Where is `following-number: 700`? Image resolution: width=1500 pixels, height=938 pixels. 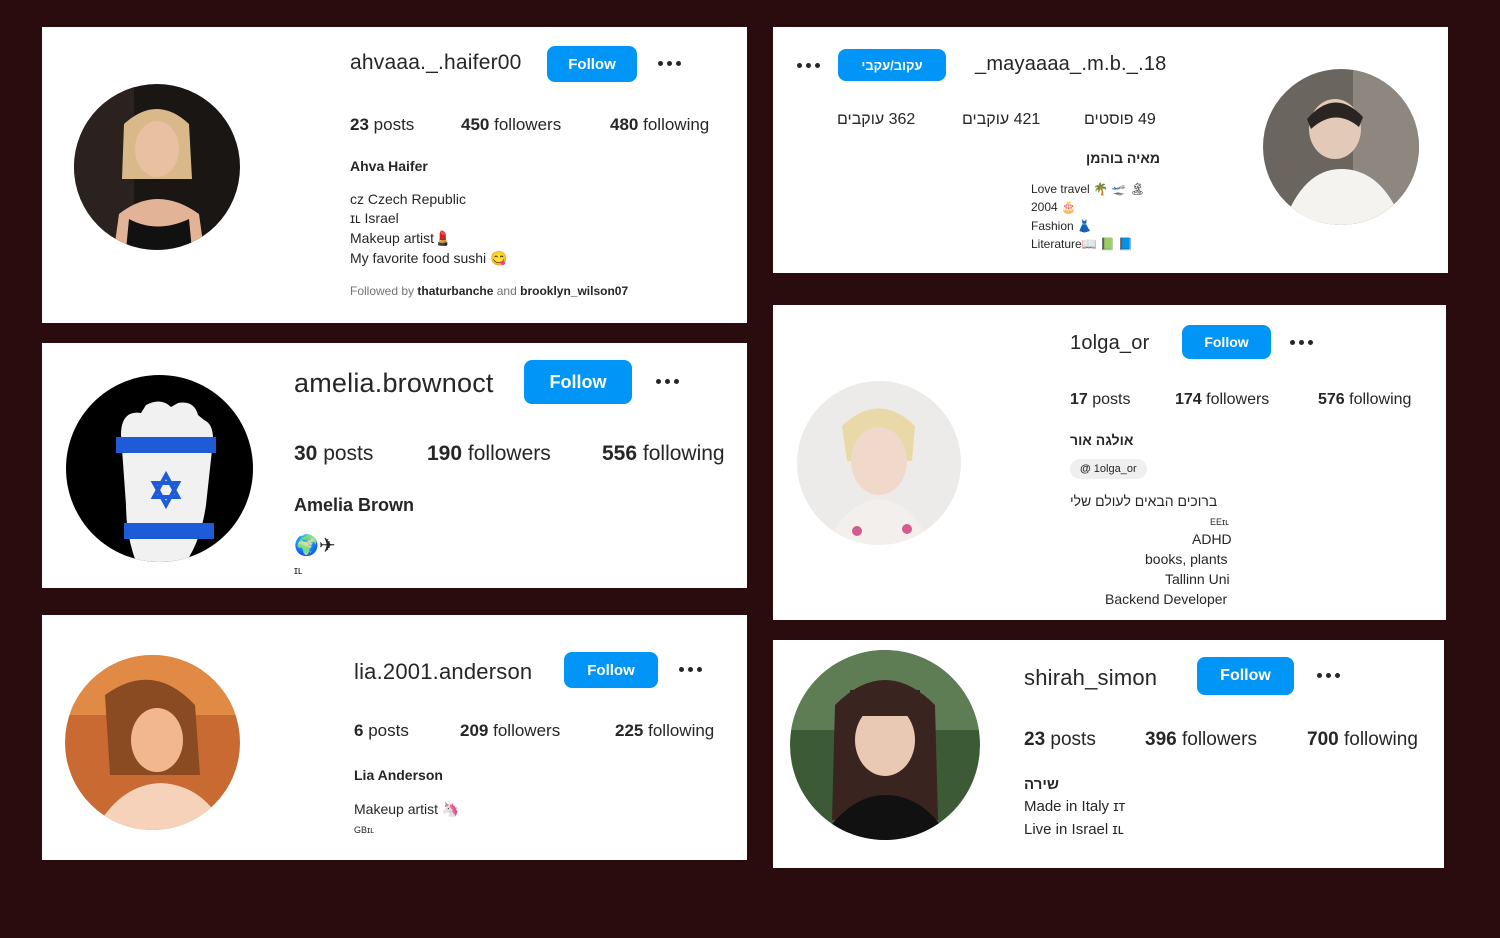
following-number: 700 is located at coordinates (1323, 739).